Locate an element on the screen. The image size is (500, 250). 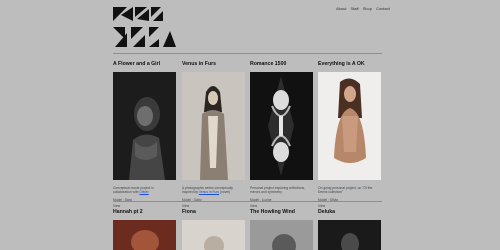
post-title: The Howling Wind is located at coordinates (272, 212).